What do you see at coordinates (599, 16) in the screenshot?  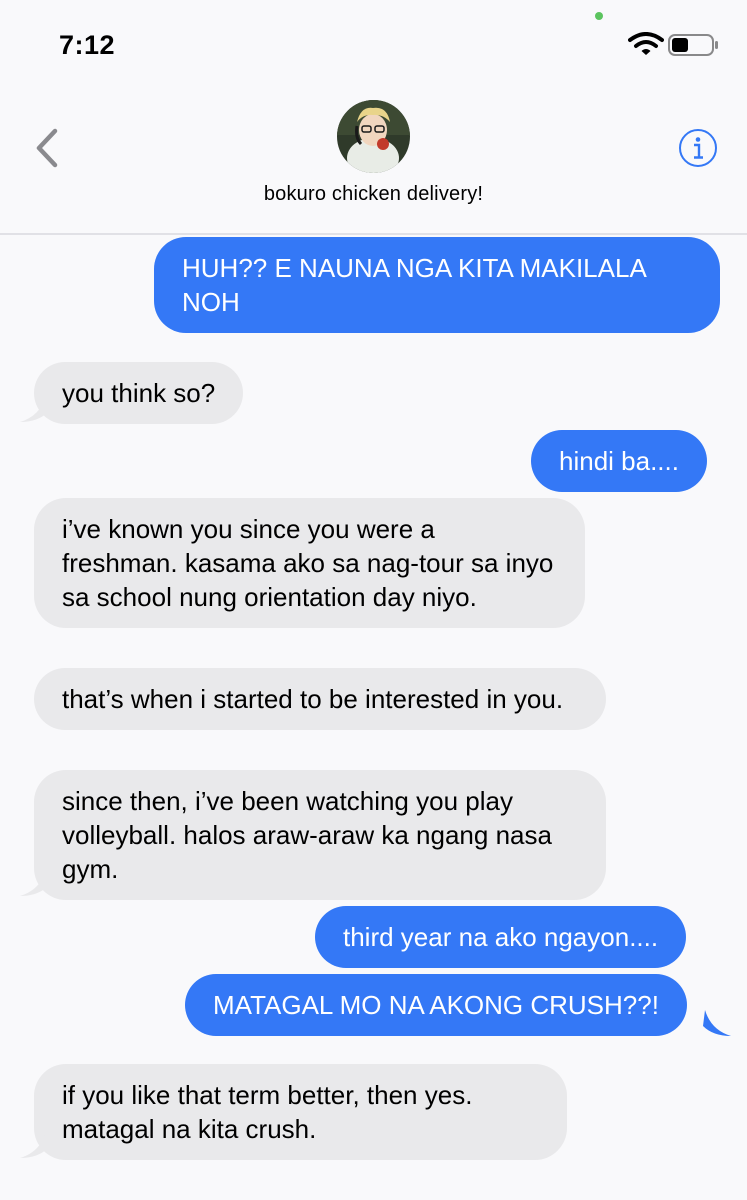 I see `camera-indicator-dot` at bounding box center [599, 16].